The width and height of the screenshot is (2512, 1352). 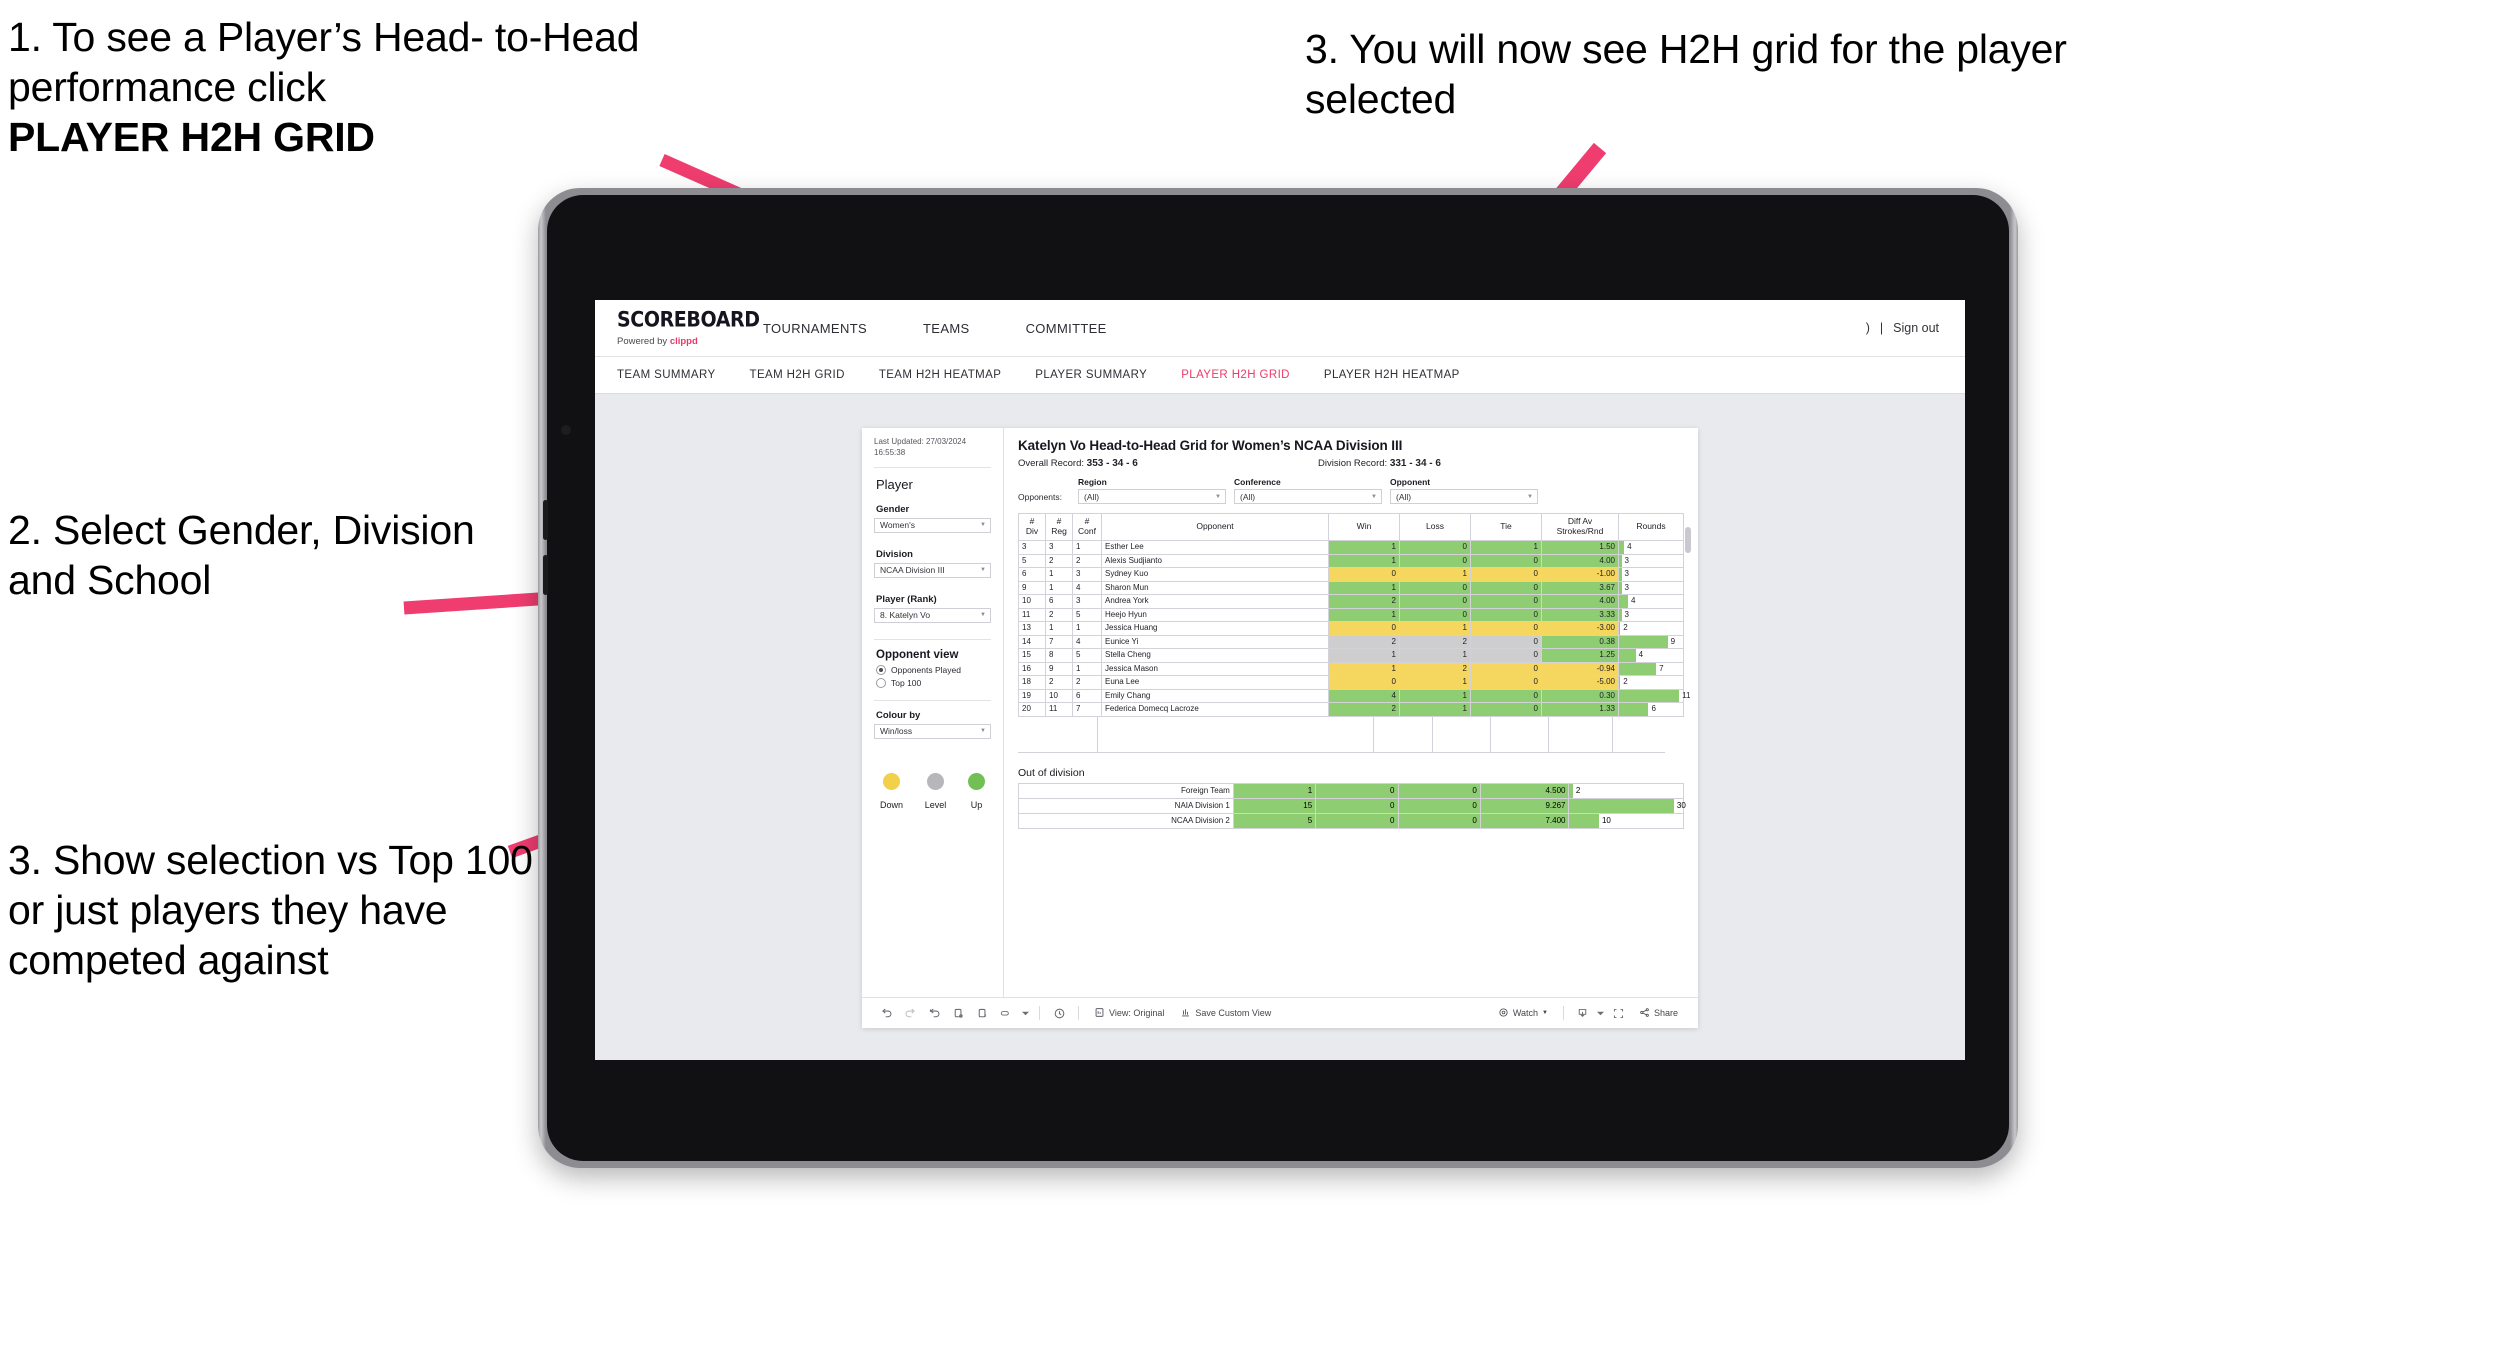 What do you see at coordinates (1523, 1013) in the screenshot?
I see `watch-button: Watch ▼` at bounding box center [1523, 1013].